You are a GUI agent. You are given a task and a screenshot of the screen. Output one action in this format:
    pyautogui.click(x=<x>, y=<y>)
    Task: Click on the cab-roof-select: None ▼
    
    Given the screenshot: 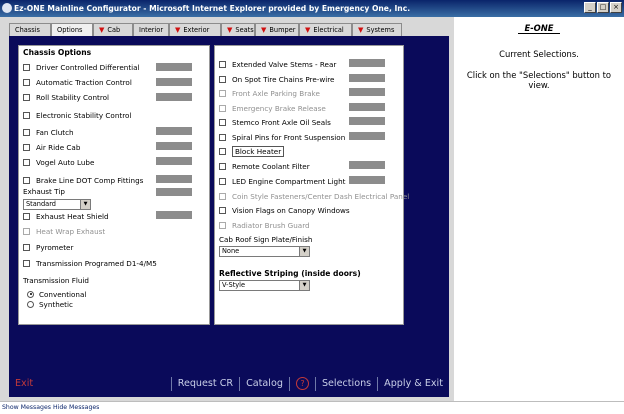 What is the action you would take?
    pyautogui.click(x=264, y=251)
    